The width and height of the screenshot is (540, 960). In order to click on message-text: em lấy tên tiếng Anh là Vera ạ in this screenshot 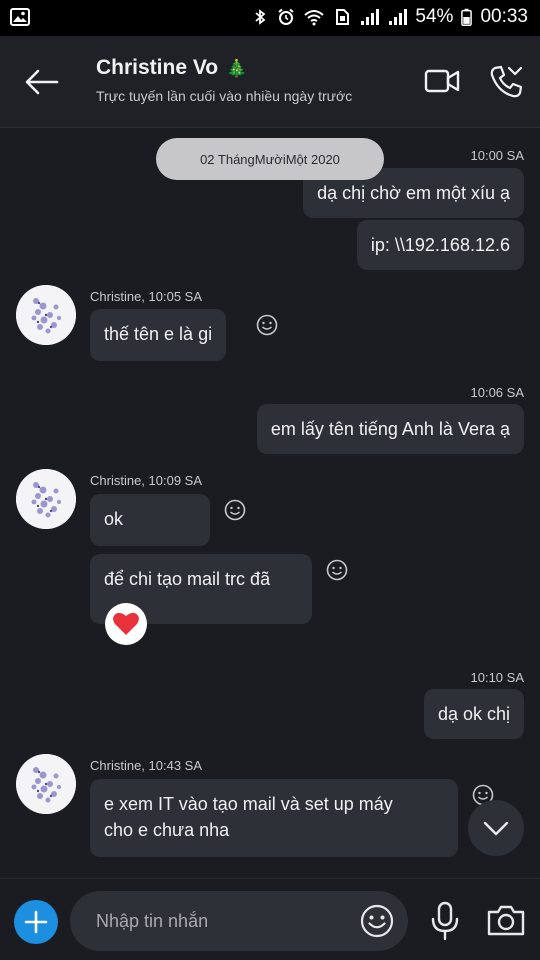, I will do `click(390, 429)`.